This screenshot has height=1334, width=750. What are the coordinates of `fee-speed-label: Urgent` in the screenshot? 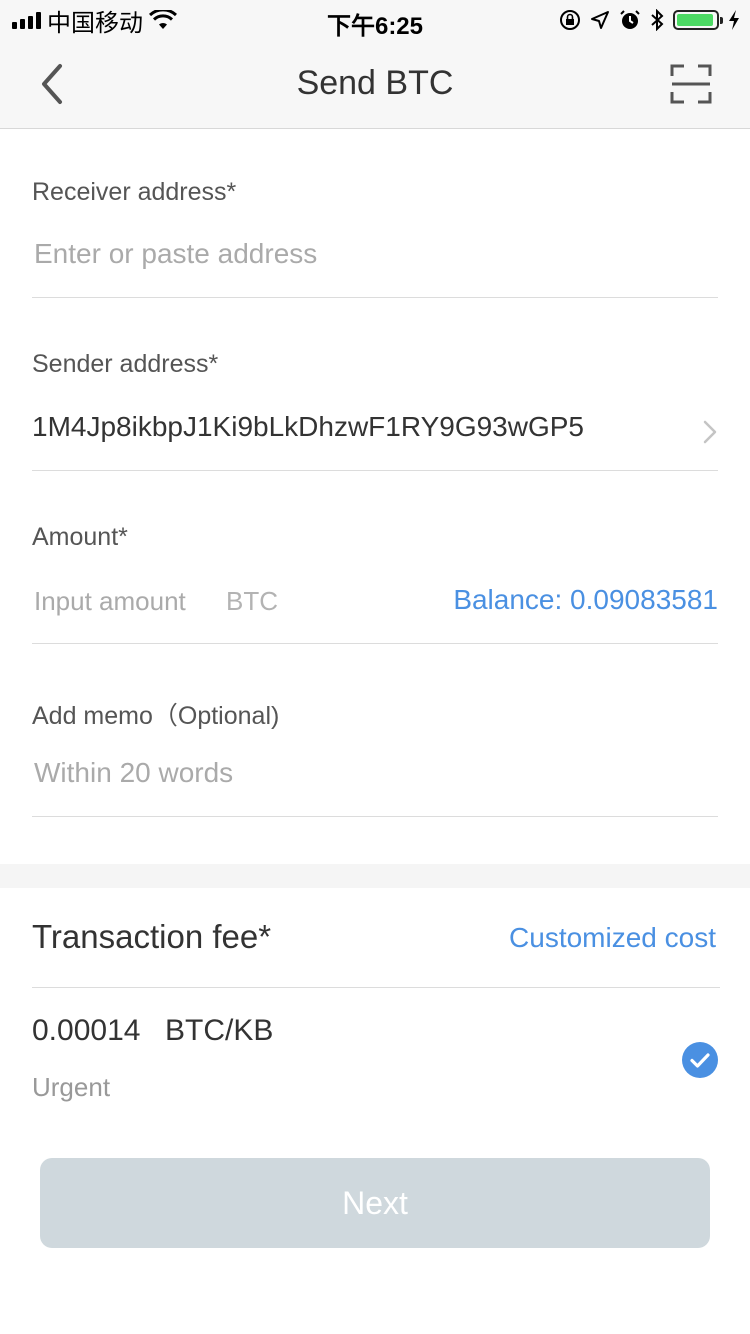 It's located at (71, 1087).